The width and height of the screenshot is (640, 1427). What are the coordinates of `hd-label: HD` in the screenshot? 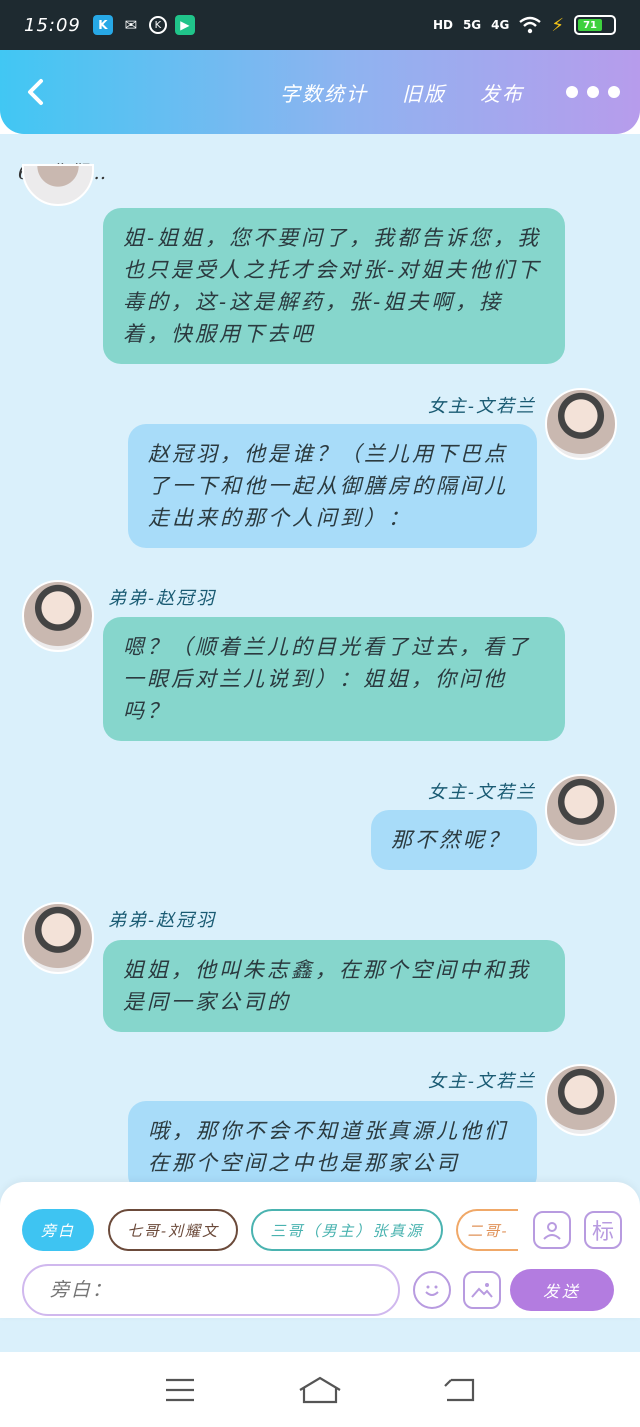 It's located at (442, 25).